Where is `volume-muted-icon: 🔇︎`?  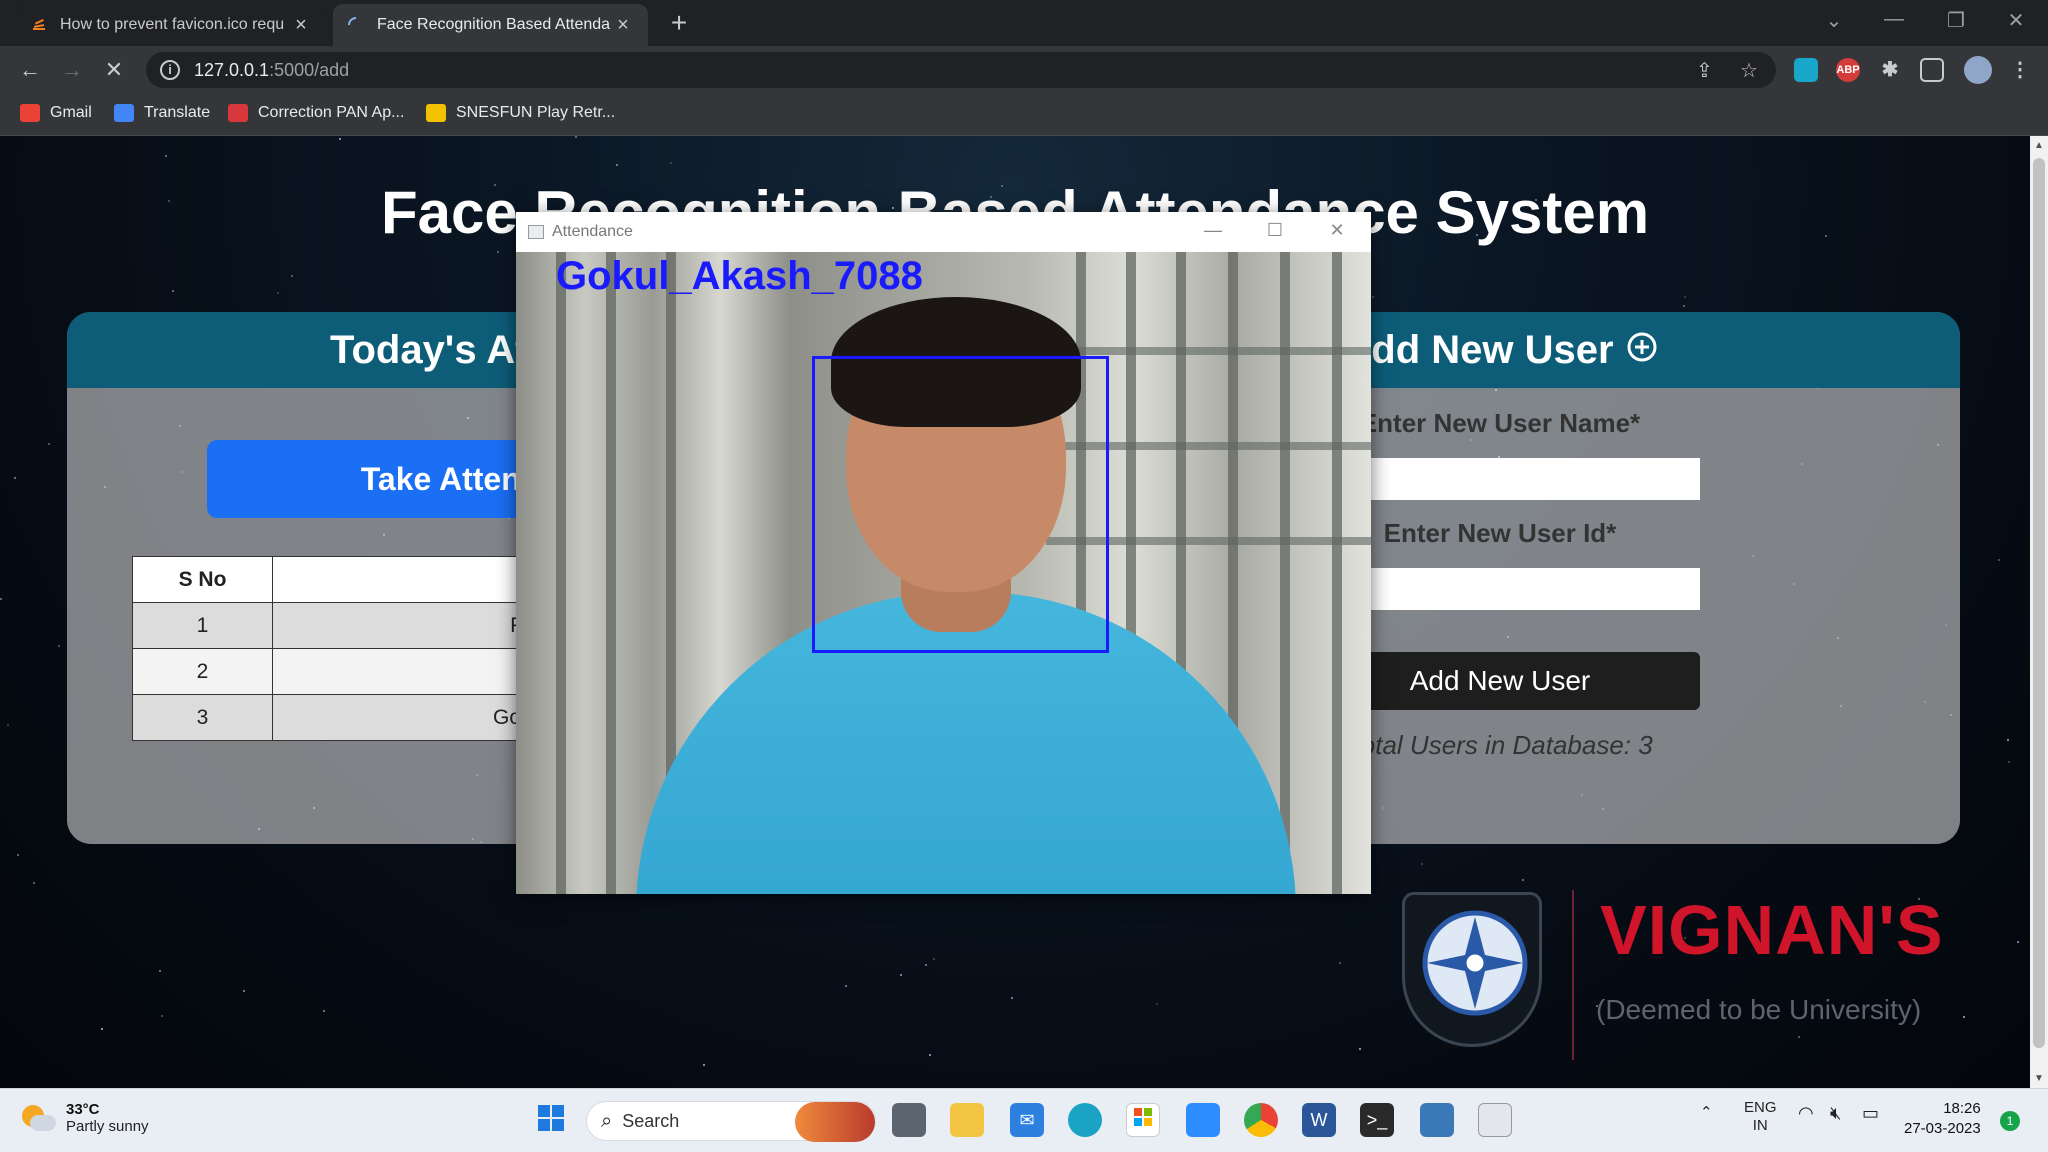
volume-muted-icon: 🔇︎ is located at coordinates (1835, 1113).